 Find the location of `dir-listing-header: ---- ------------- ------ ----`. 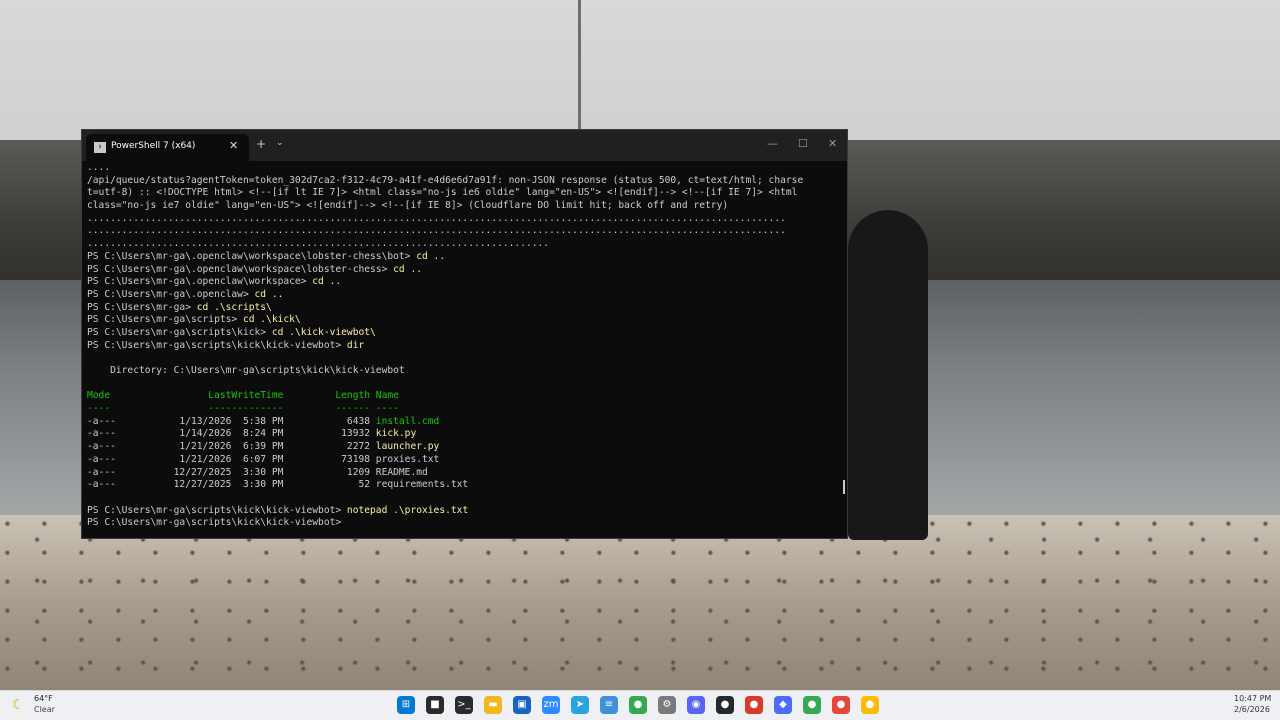

dir-listing-header: ---- ------------- ------ ---- is located at coordinates (243, 409).